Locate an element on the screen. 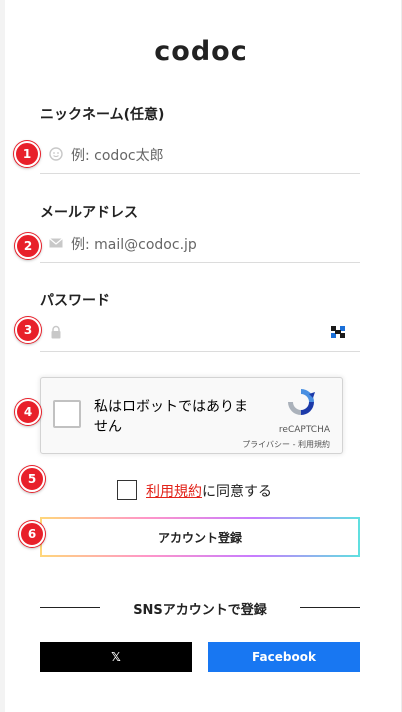 The width and height of the screenshot is (402, 712). recaptcha-checkbox is located at coordinates (67, 414).